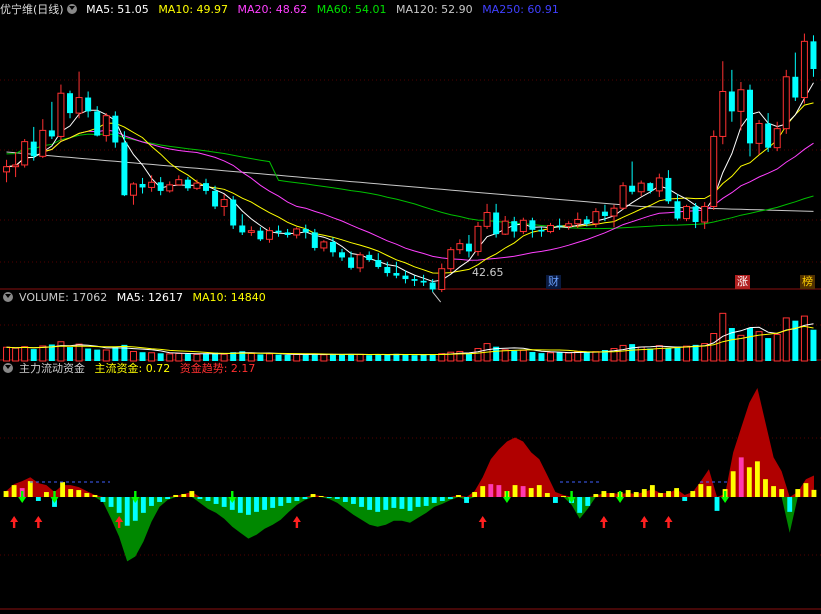  I want to click on ma10-legend: MA10: 49.97, so click(193, 9).